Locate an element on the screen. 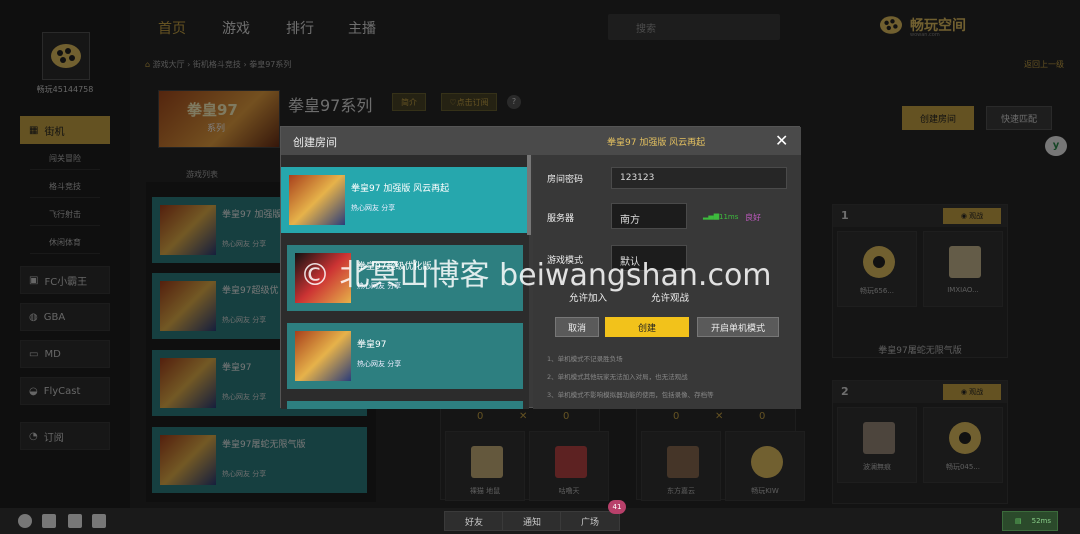  shirt-icon is located at coordinates (99, 521).